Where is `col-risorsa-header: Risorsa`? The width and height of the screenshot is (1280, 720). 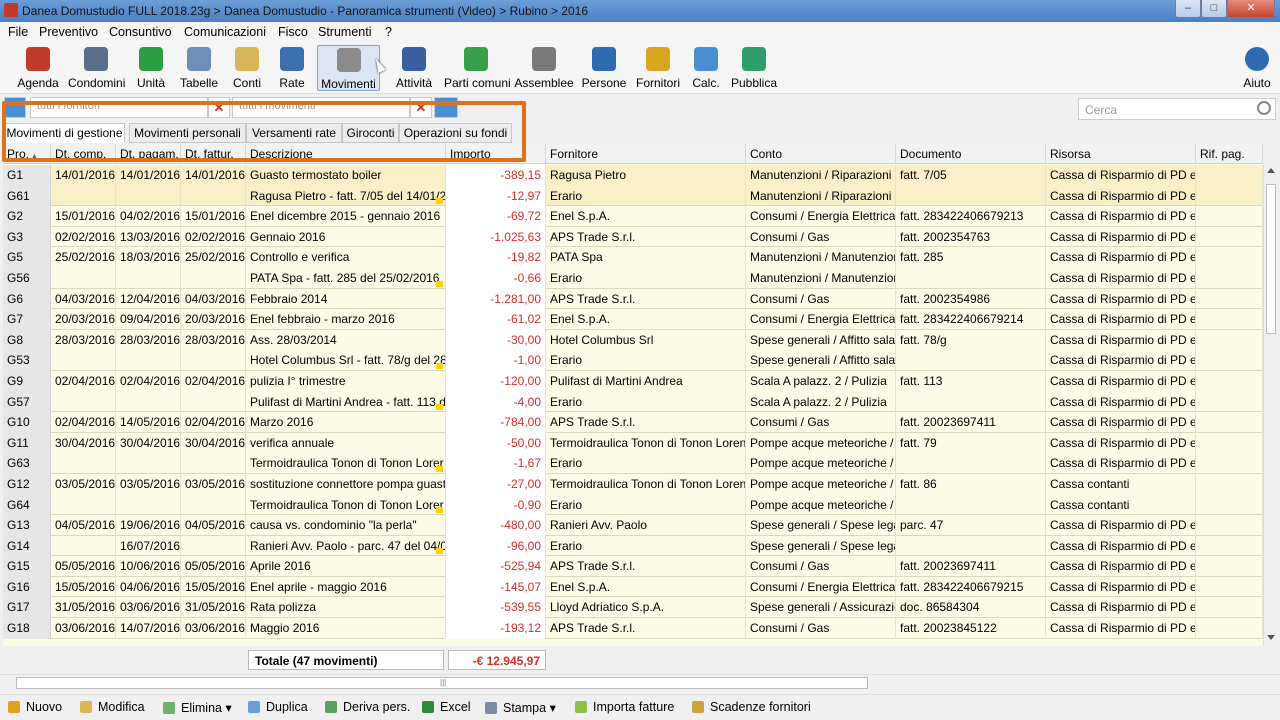 col-risorsa-header: Risorsa is located at coordinates (1121, 154).